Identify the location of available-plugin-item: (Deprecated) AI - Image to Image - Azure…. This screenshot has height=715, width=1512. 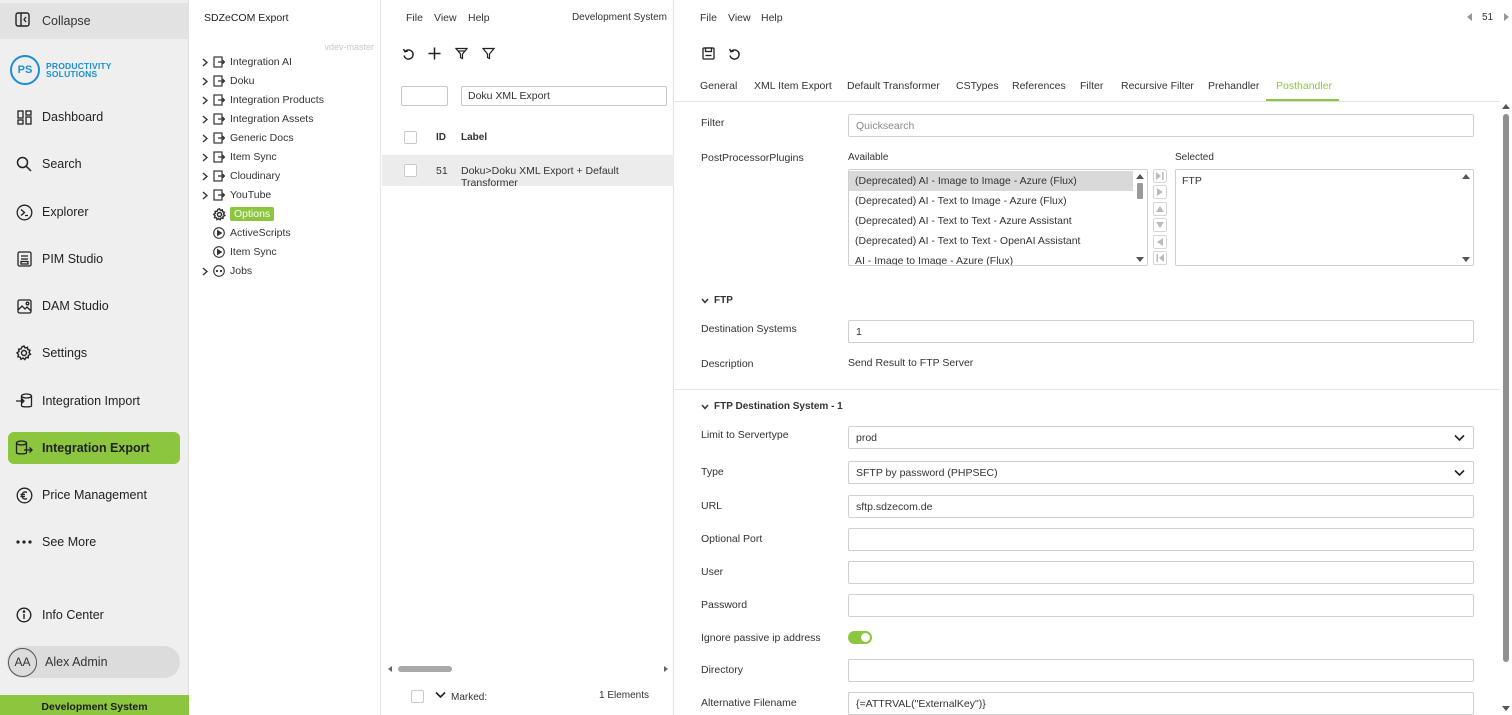
(991, 181).